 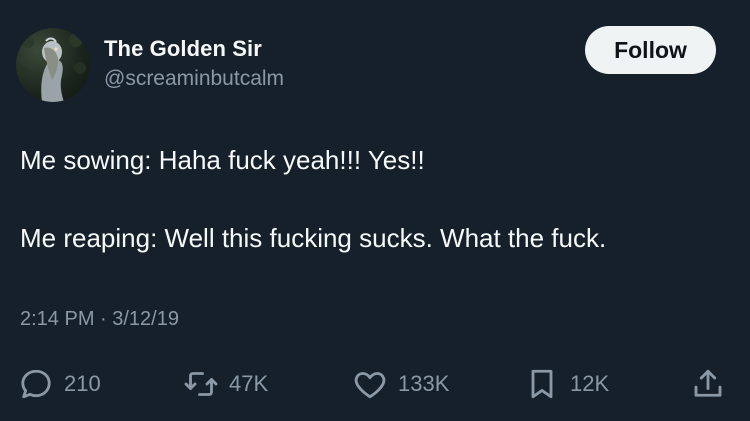 What do you see at coordinates (99, 319) in the screenshot?
I see `tweet-timestamp: 2:14 PM · 3/12/19` at bounding box center [99, 319].